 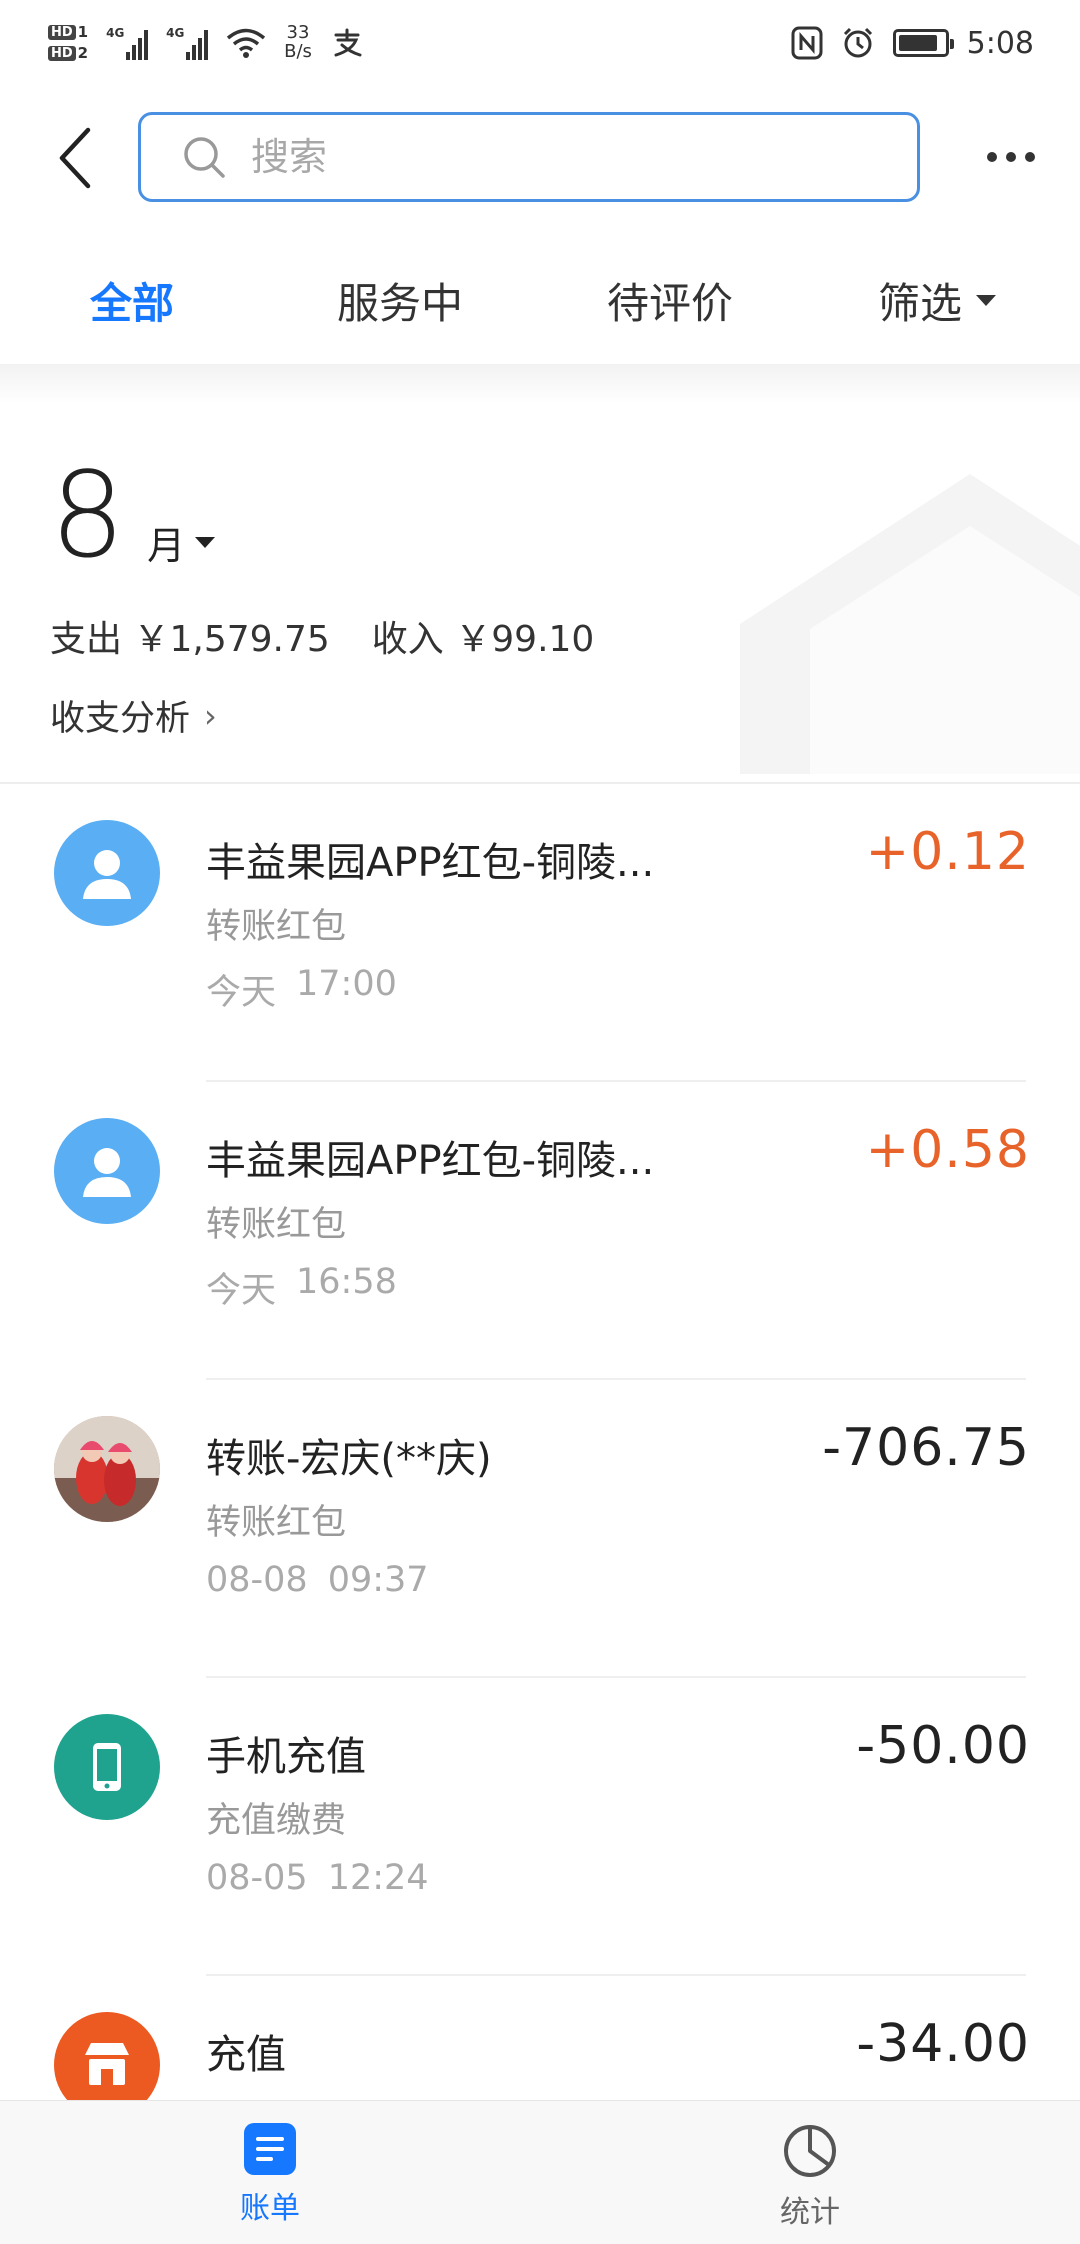 I want to click on analysis-label: 收支分析, so click(x=120, y=719).